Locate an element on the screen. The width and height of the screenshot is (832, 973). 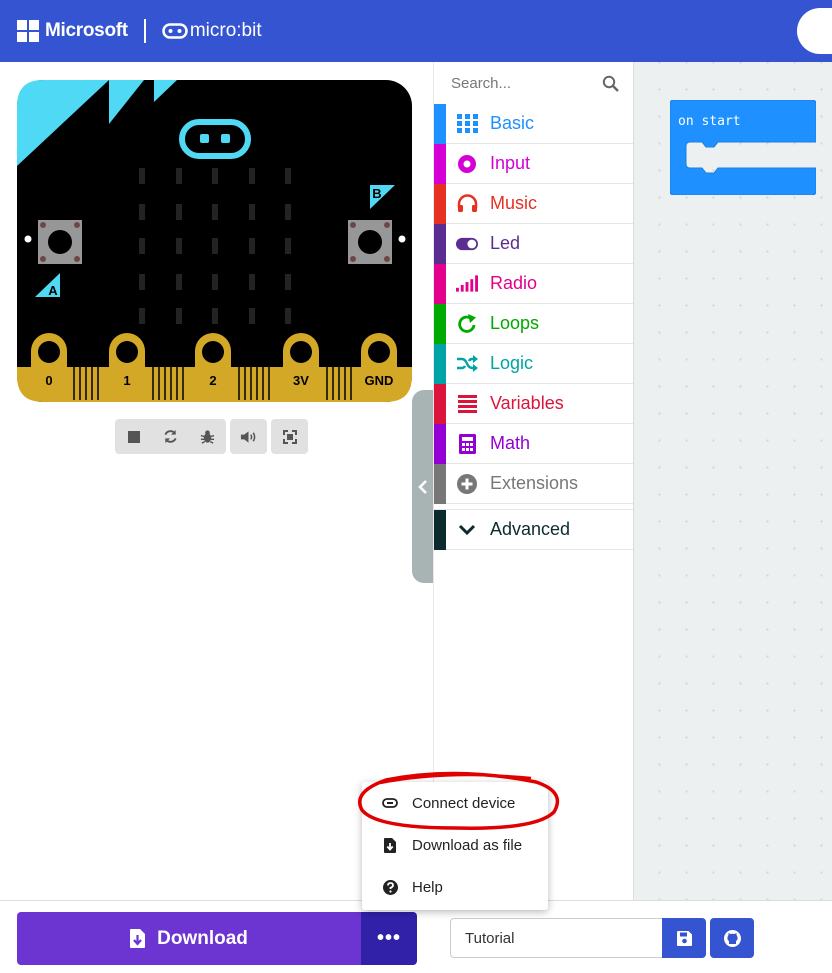
shuffle-icon is located at coordinates (467, 364).